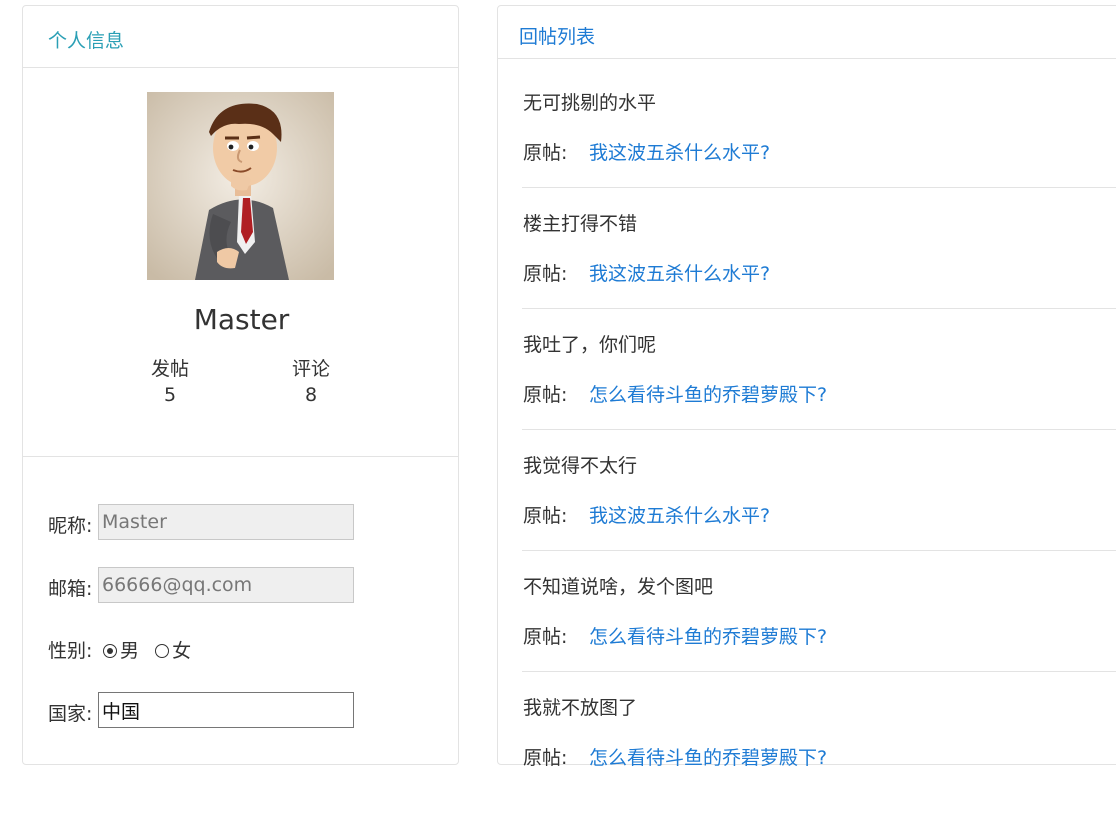 This screenshot has height=814, width=1116. What do you see at coordinates (86, 41) in the screenshot?
I see `profile-panel-title: 个人信息` at bounding box center [86, 41].